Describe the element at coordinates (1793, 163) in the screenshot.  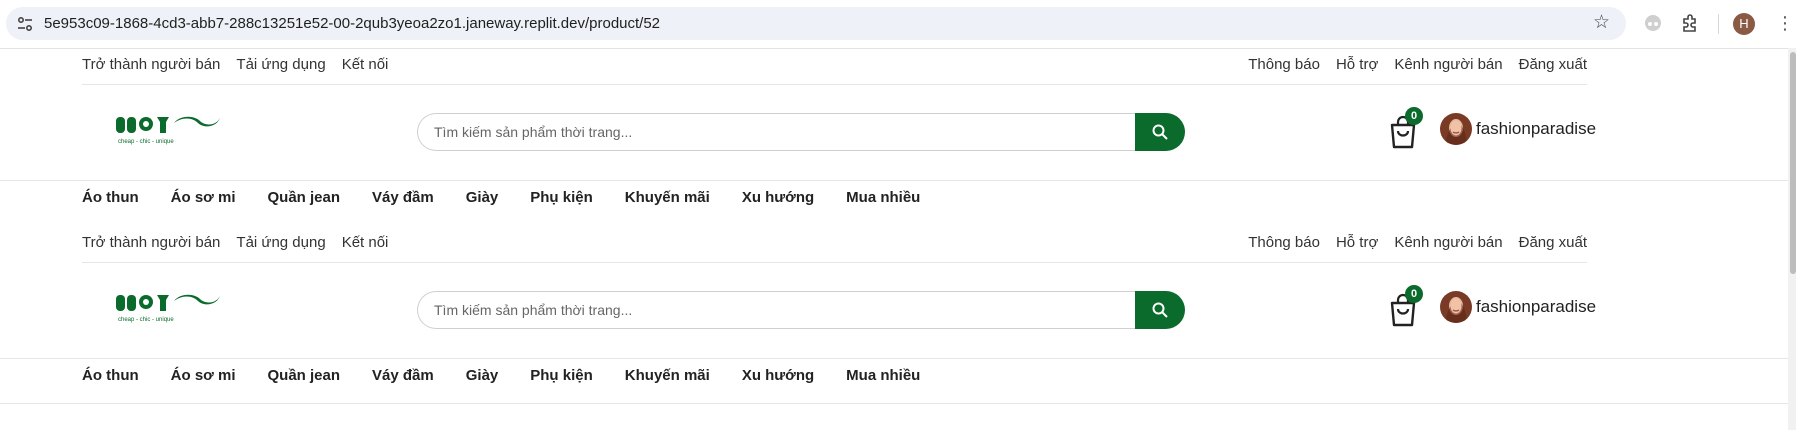
I see `scrollbar-thumb` at that location.